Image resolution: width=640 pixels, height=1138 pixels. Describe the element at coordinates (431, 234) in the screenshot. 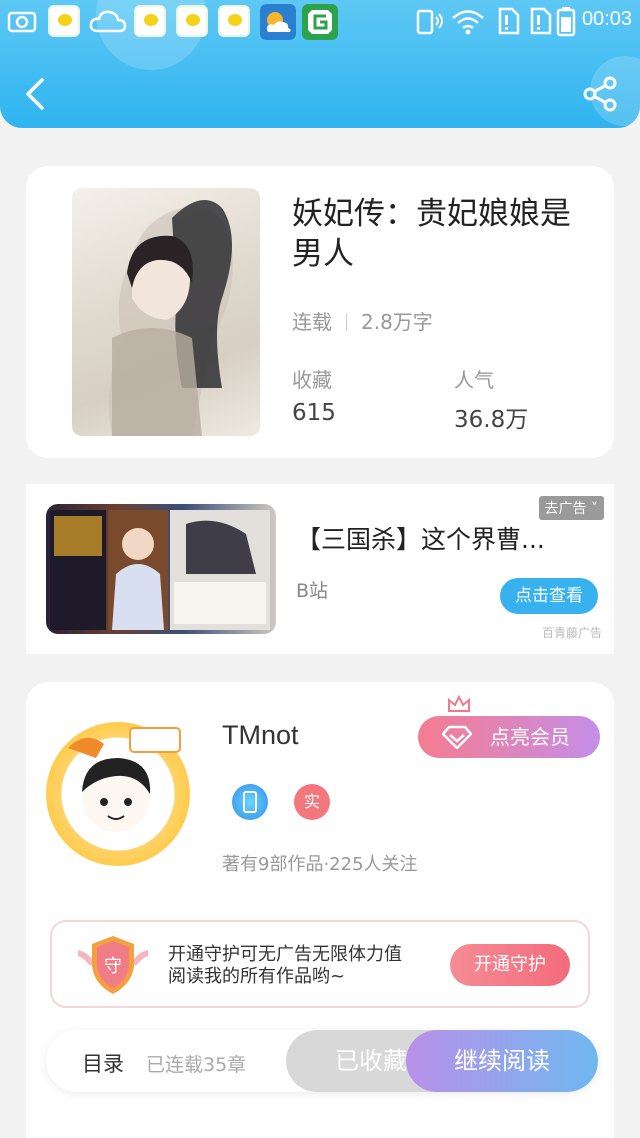

I see `book-title: 妖妃传：贵妃娘娘是男人` at that location.